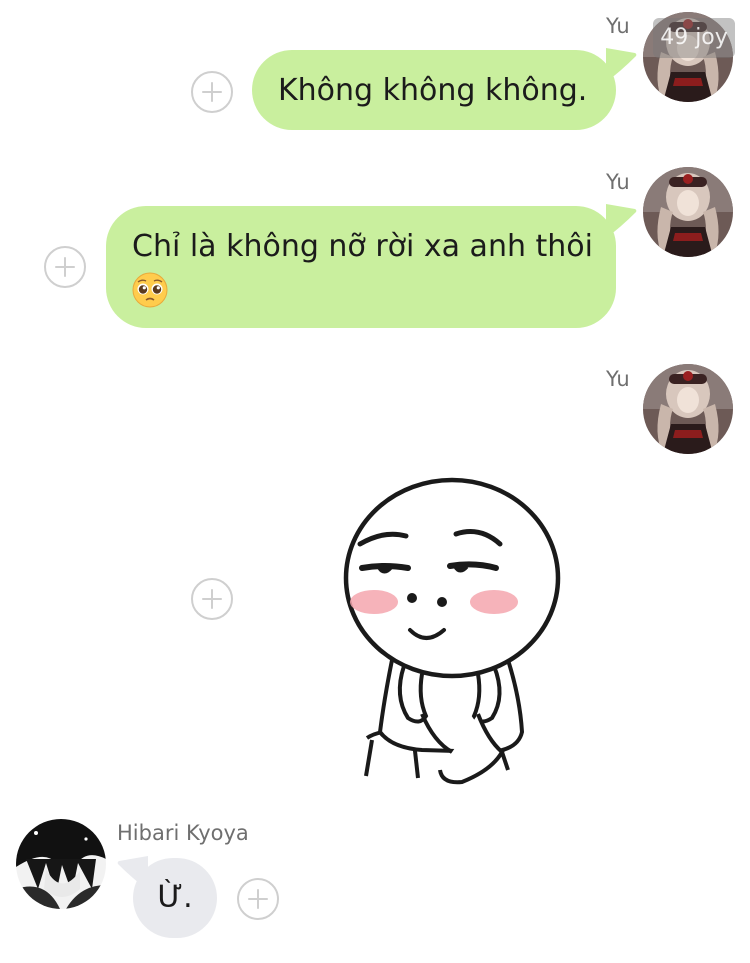 This screenshot has width=750, height=963. I want to click on message-bubble-outgoing: Chỉ là không nỡ rời xa anh thôi, so click(361, 267).